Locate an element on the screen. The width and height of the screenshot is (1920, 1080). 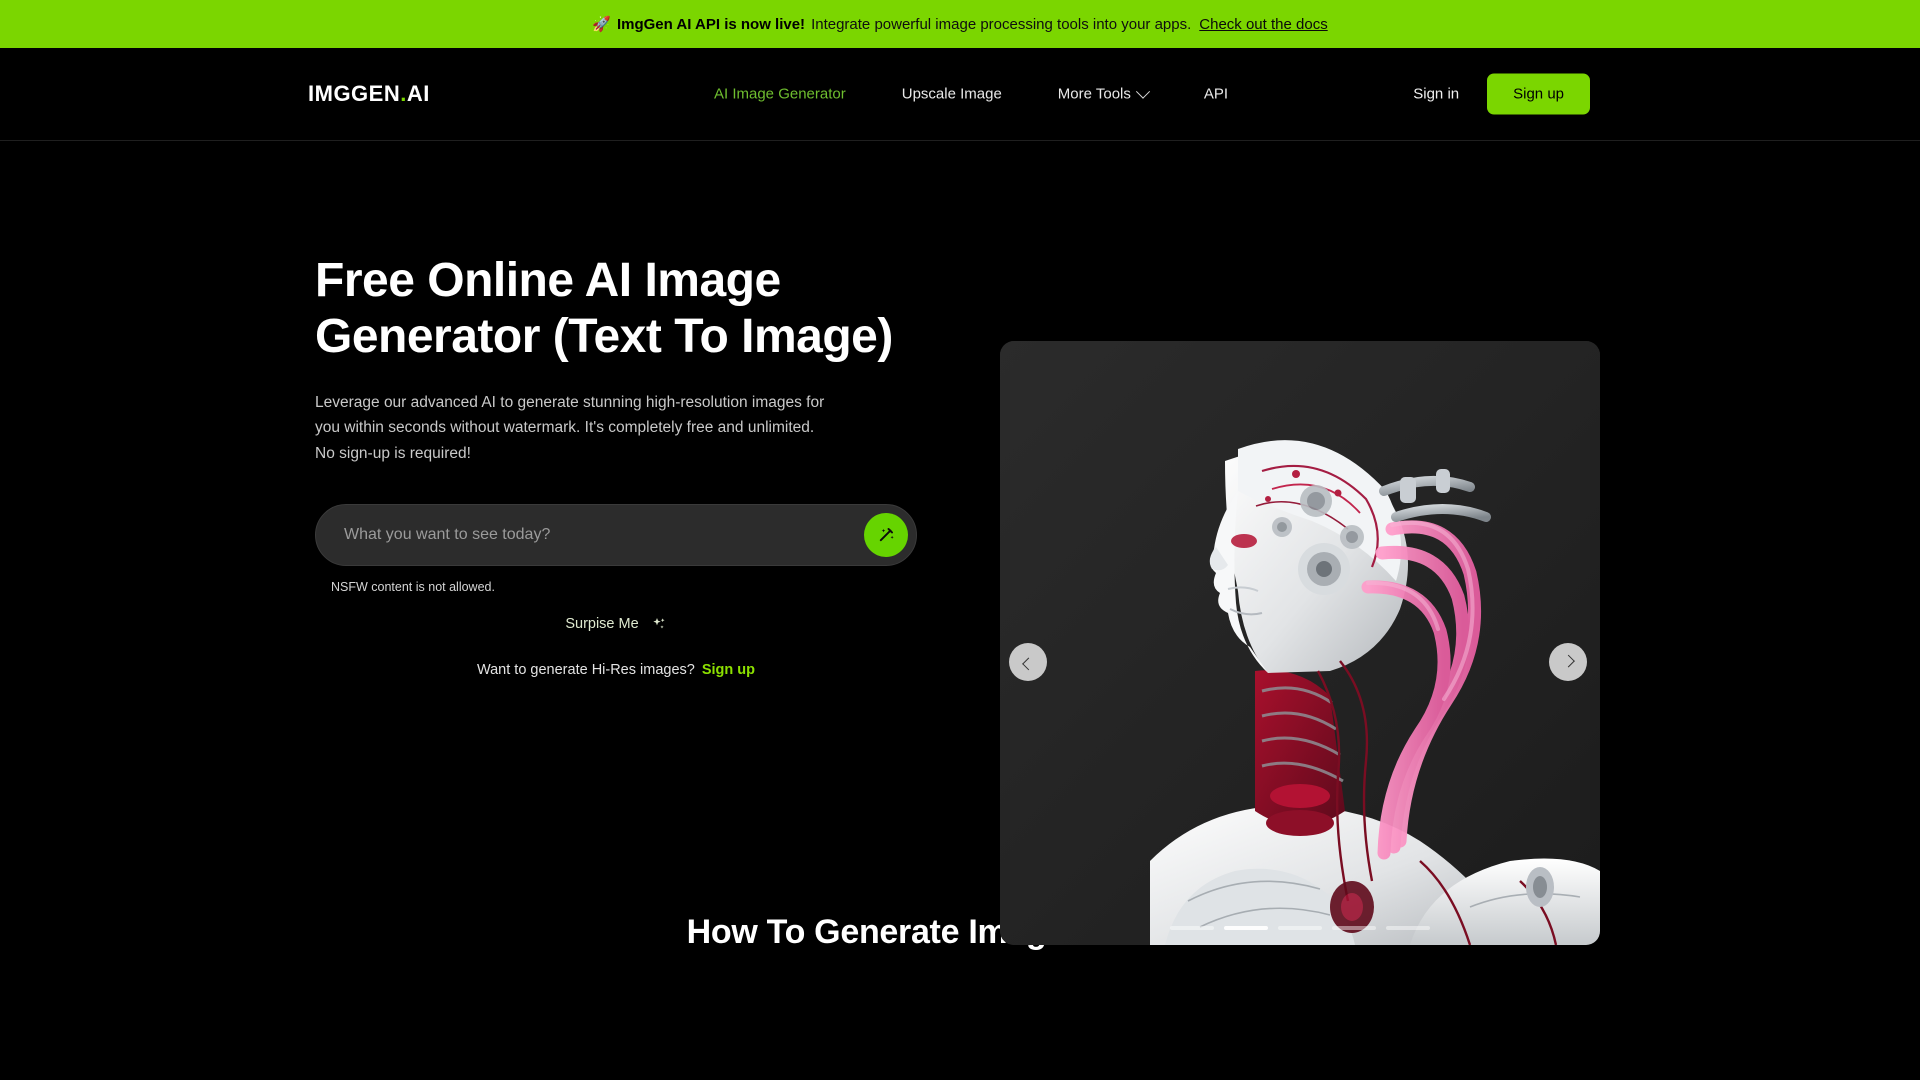
carousel-pagination is located at coordinates (1300, 928).